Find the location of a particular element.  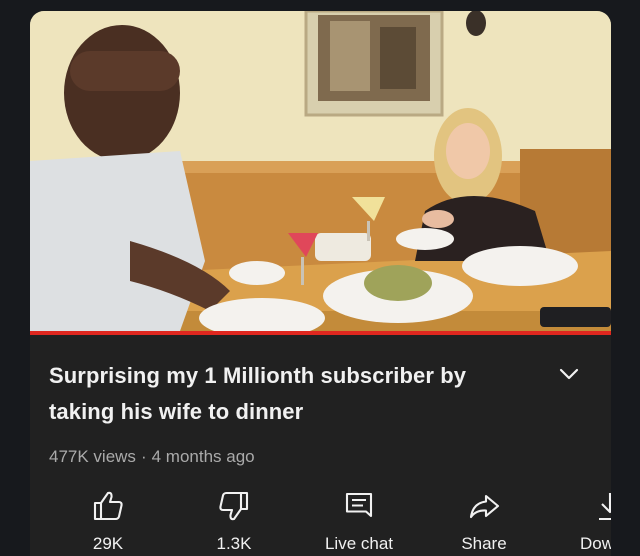

share-button: Share is located at coordinates (484, 522).